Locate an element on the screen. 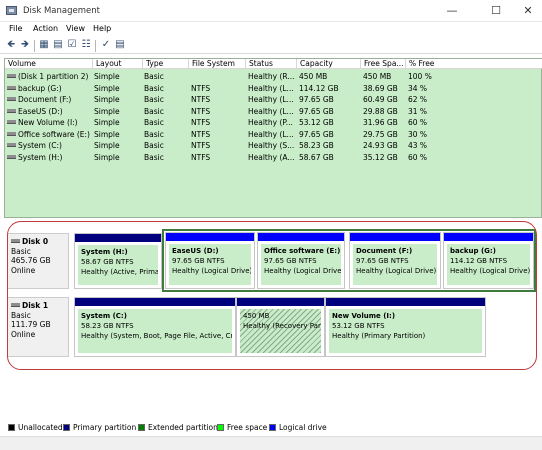  partition-name: System (H:) is located at coordinates (104, 252).